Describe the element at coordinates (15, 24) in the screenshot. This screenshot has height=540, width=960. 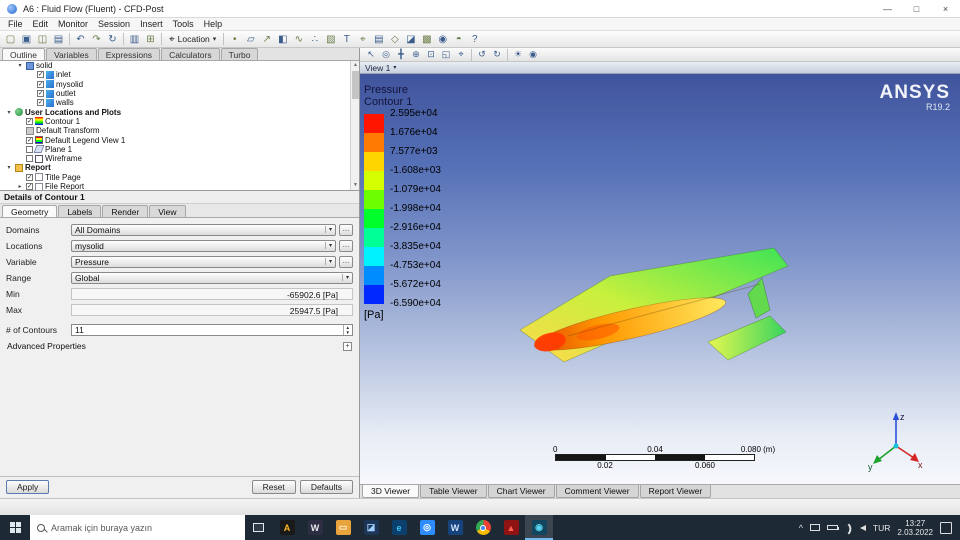
I see `menu-item-file: File` at that location.